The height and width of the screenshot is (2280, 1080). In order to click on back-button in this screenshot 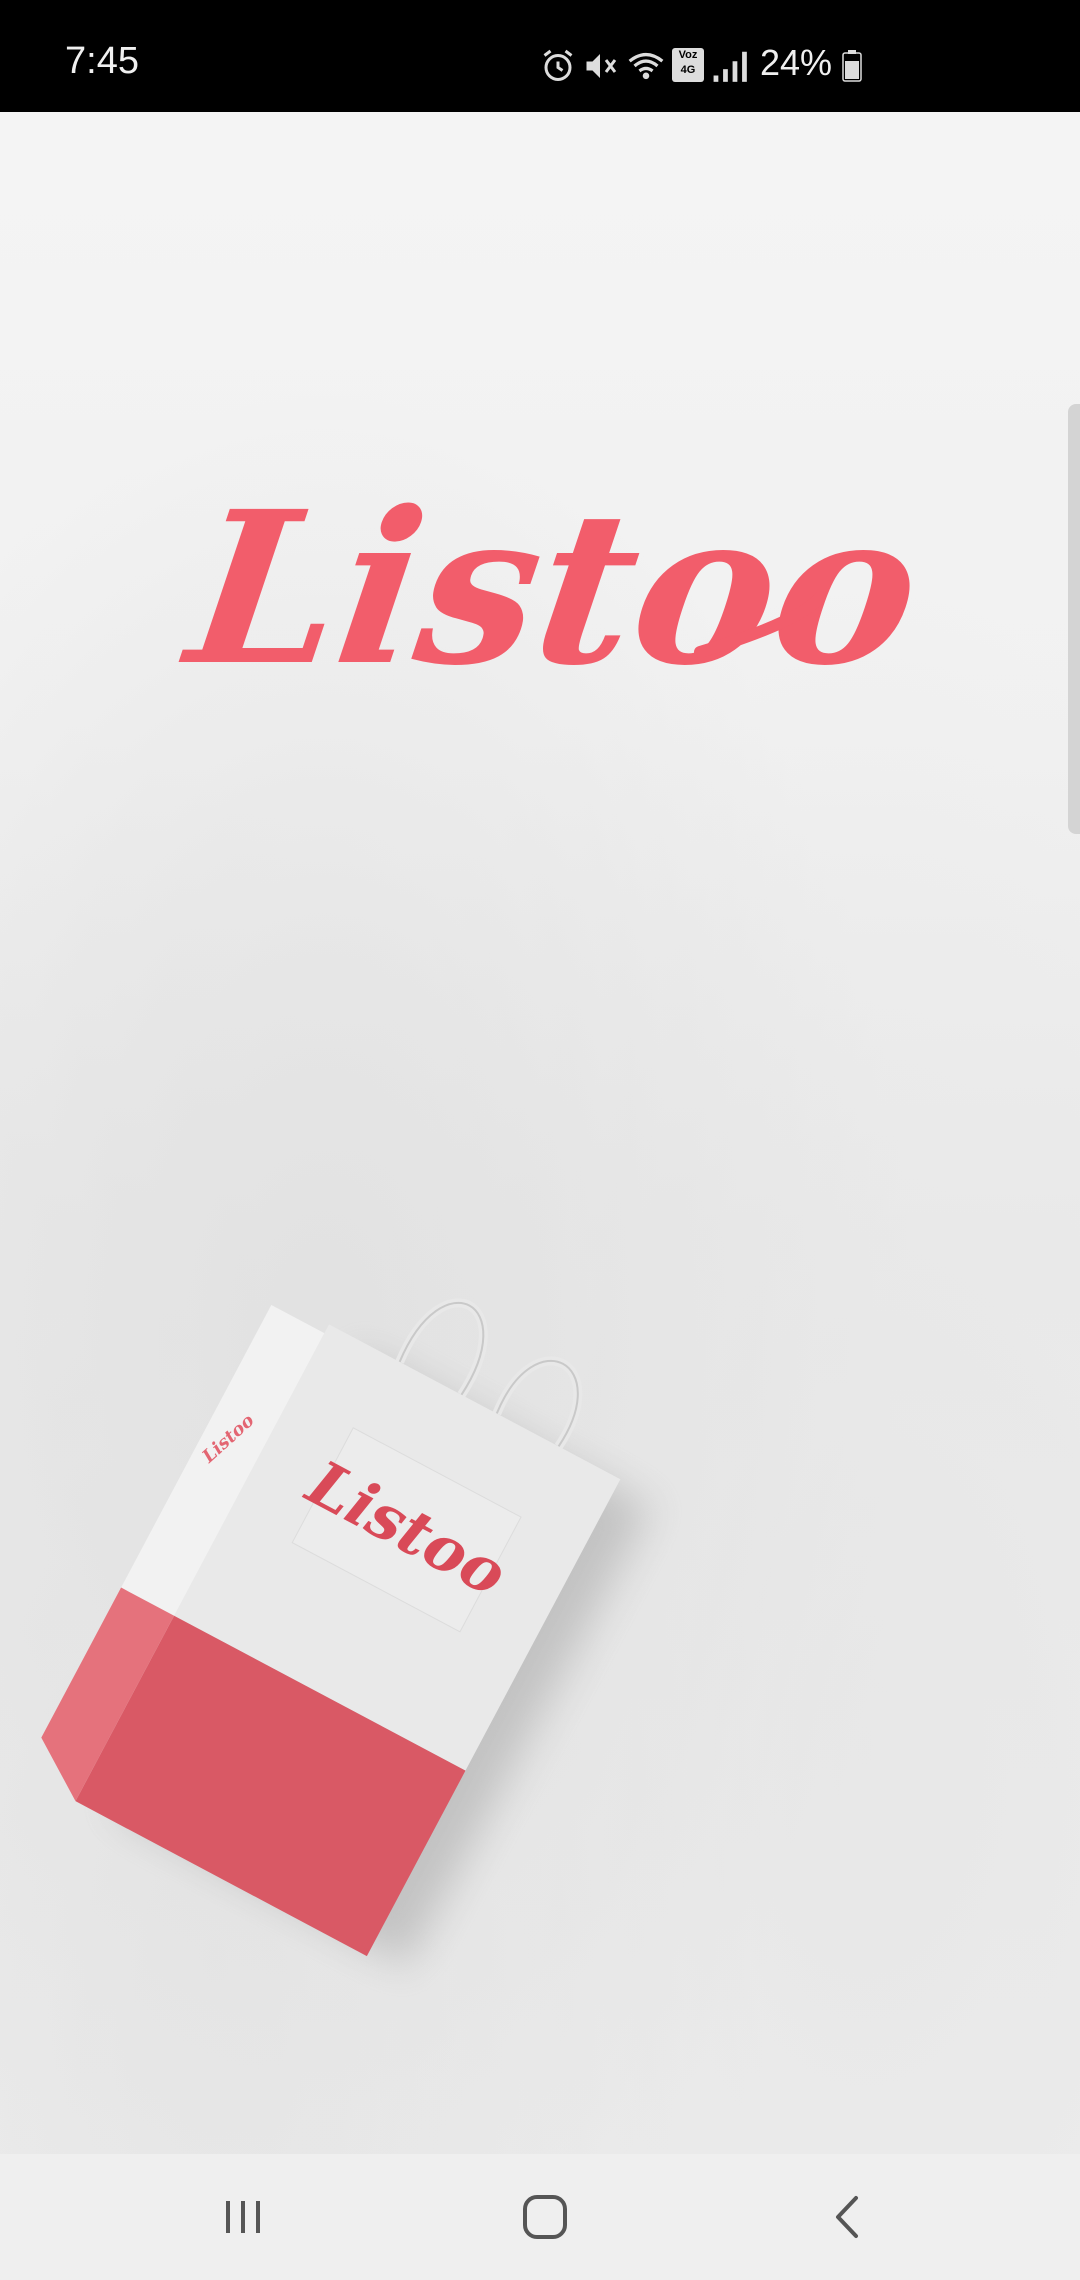, I will do `click(848, 2217)`.